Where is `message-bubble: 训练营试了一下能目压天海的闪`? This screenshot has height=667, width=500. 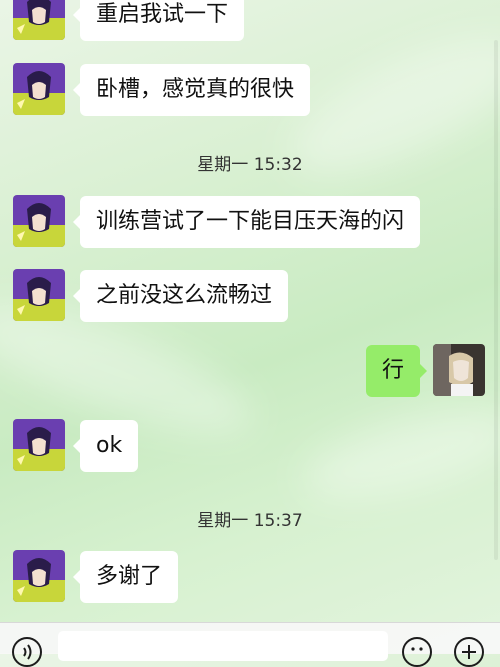 message-bubble: 训练营试了一下能目压天海的闪 is located at coordinates (246, 222).